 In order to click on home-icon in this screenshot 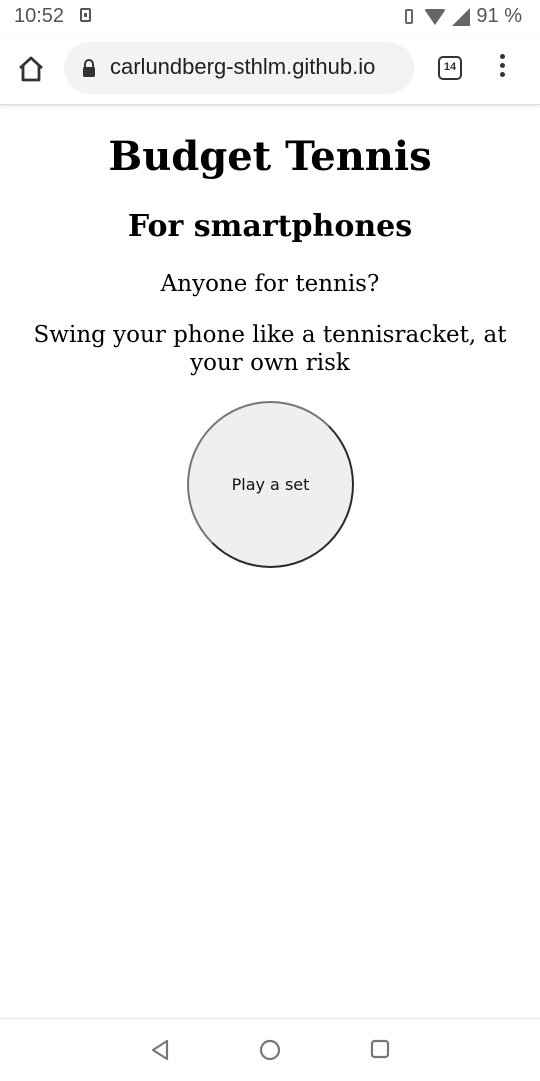, I will do `click(31, 69)`.